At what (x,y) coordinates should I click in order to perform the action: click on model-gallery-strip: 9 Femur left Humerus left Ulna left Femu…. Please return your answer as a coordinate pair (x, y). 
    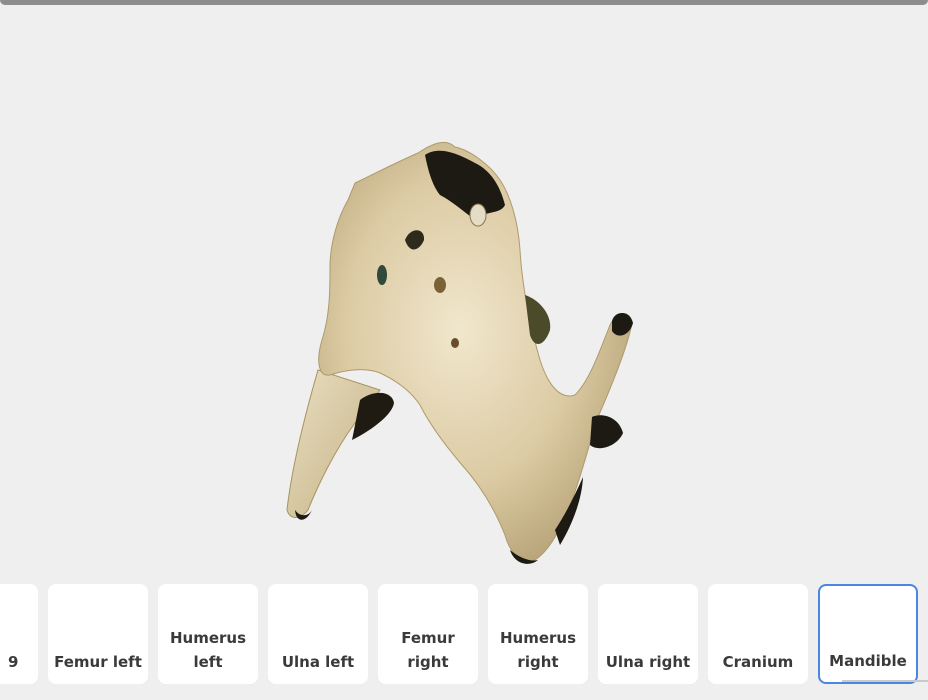
    Looking at the image, I should click on (464, 634).